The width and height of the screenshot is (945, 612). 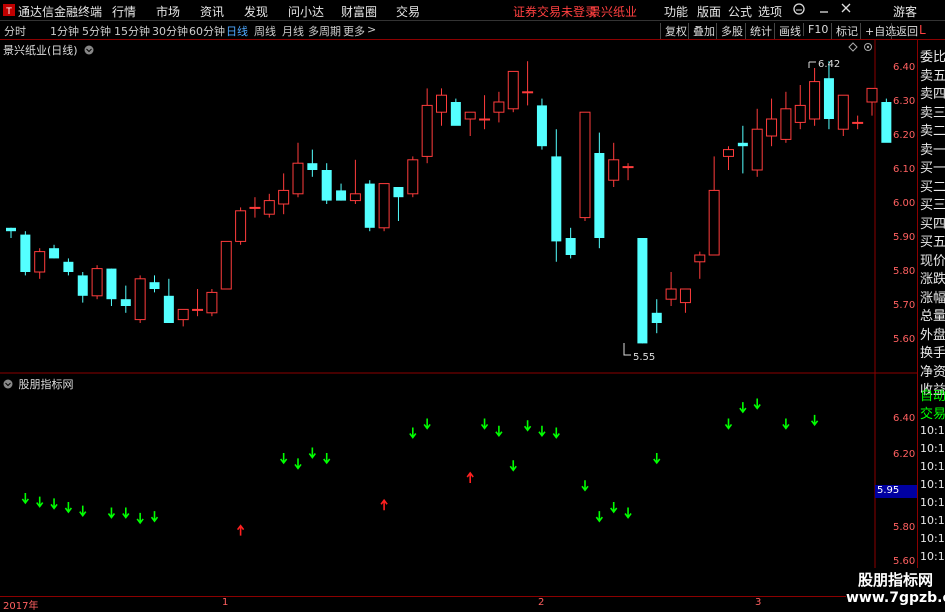 What do you see at coordinates (729, 31) in the screenshot?
I see `toolbar-multi-stock-button: 多股` at bounding box center [729, 31].